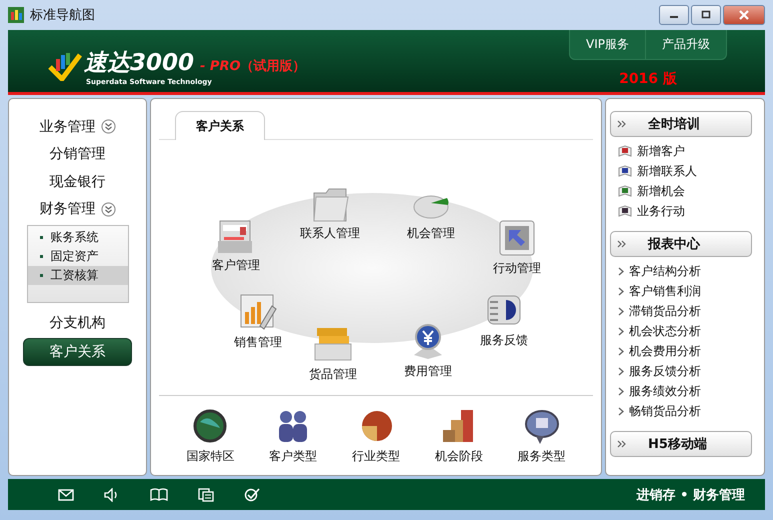 Image resolution: width=773 pixels, height=520 pixels. I want to click on sidebar-item: 现金银行, so click(78, 181).